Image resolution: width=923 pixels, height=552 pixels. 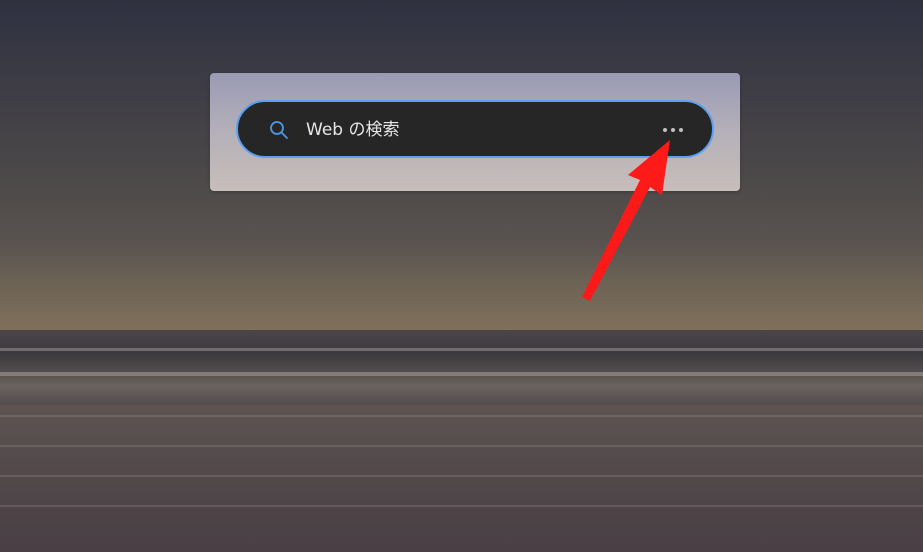 I want to click on sea-waves, so click(x=461, y=370).